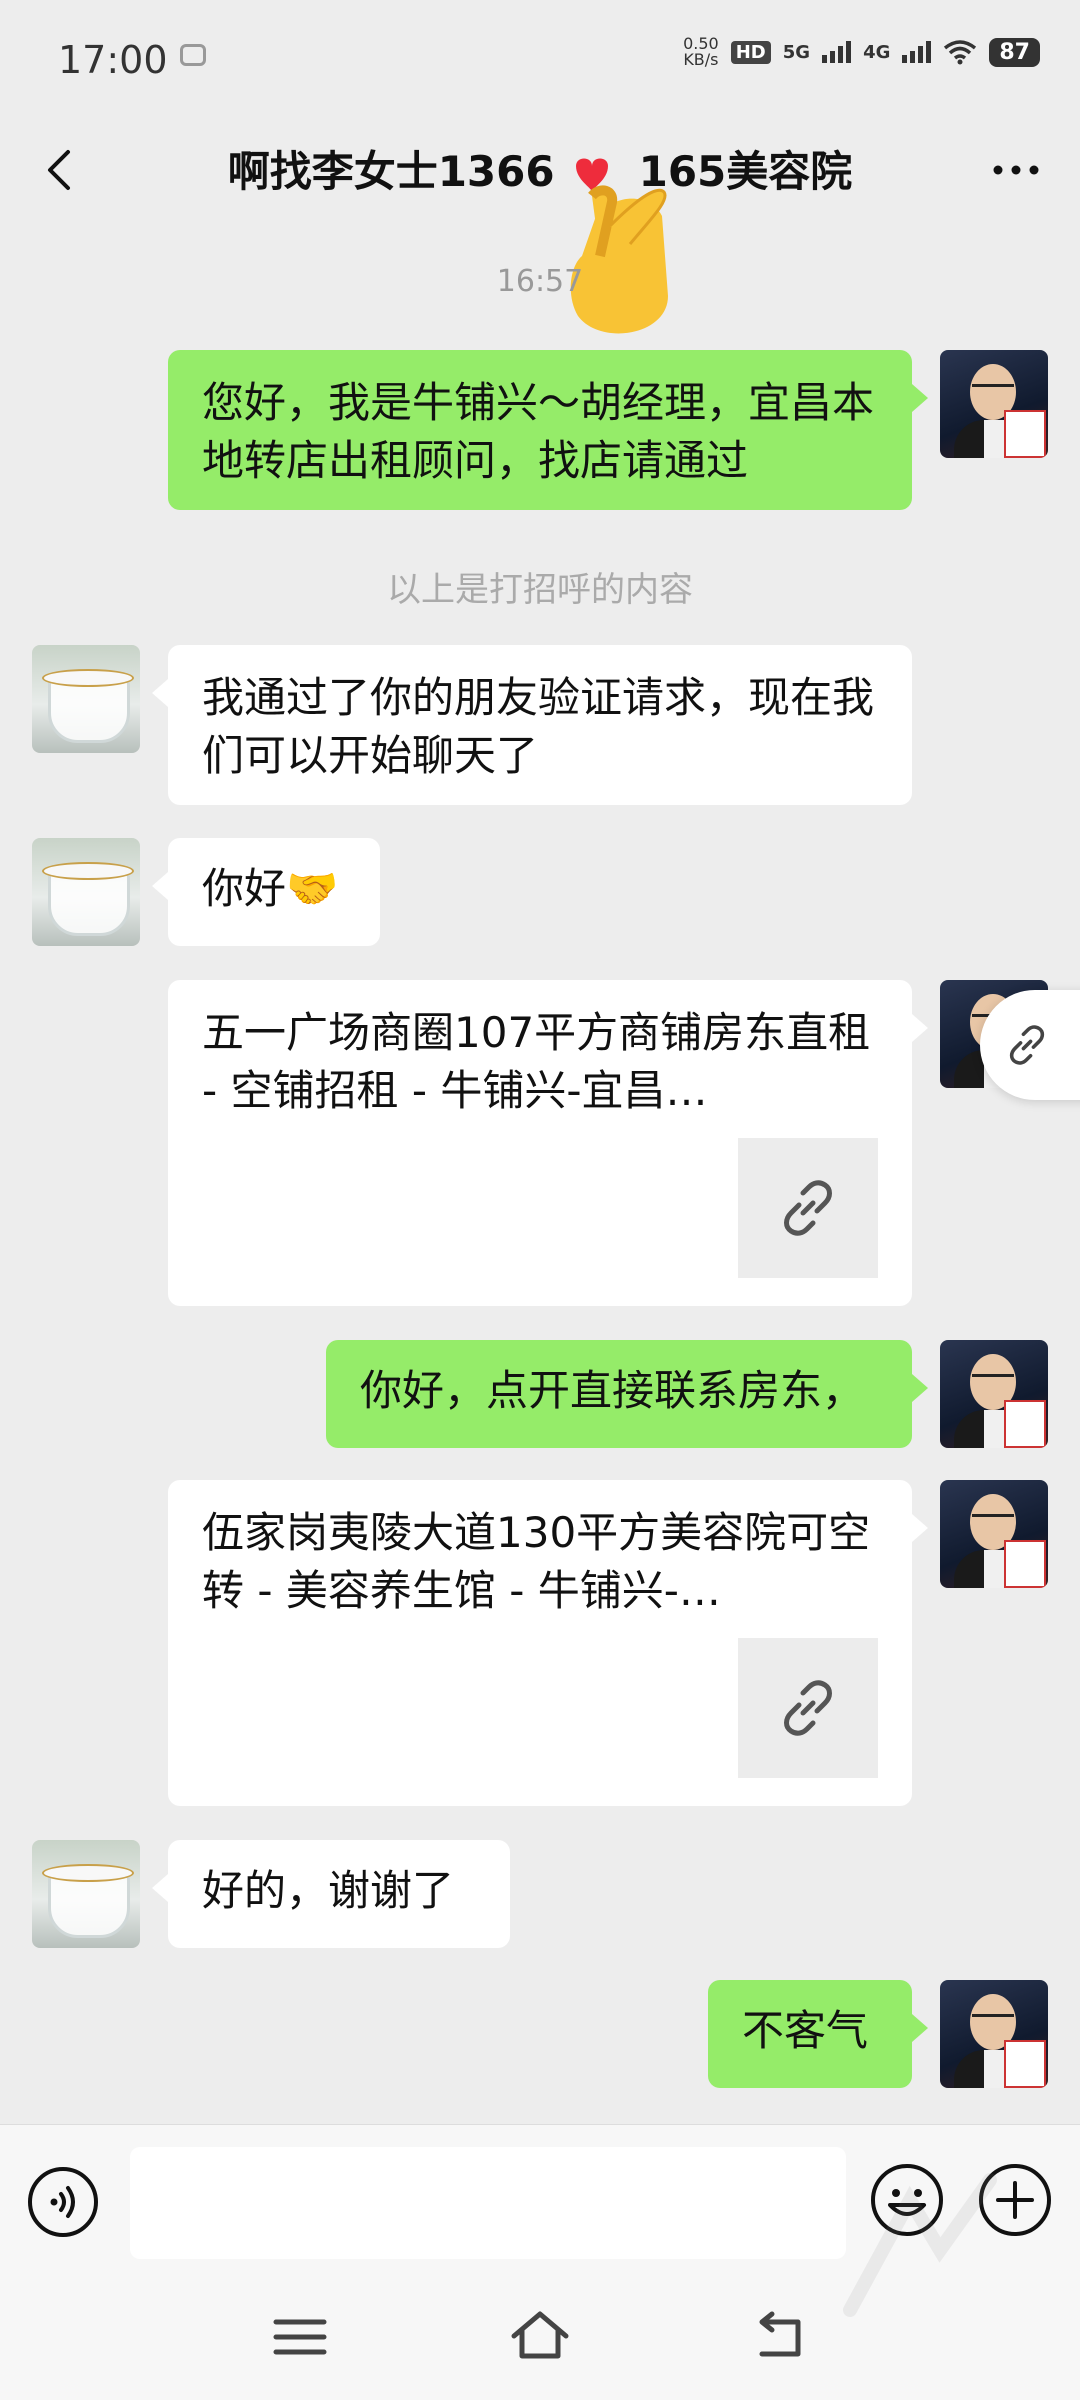 This screenshot has height=2400, width=1080. Describe the element at coordinates (63, 2202) in the screenshot. I see `voice-icon` at that location.